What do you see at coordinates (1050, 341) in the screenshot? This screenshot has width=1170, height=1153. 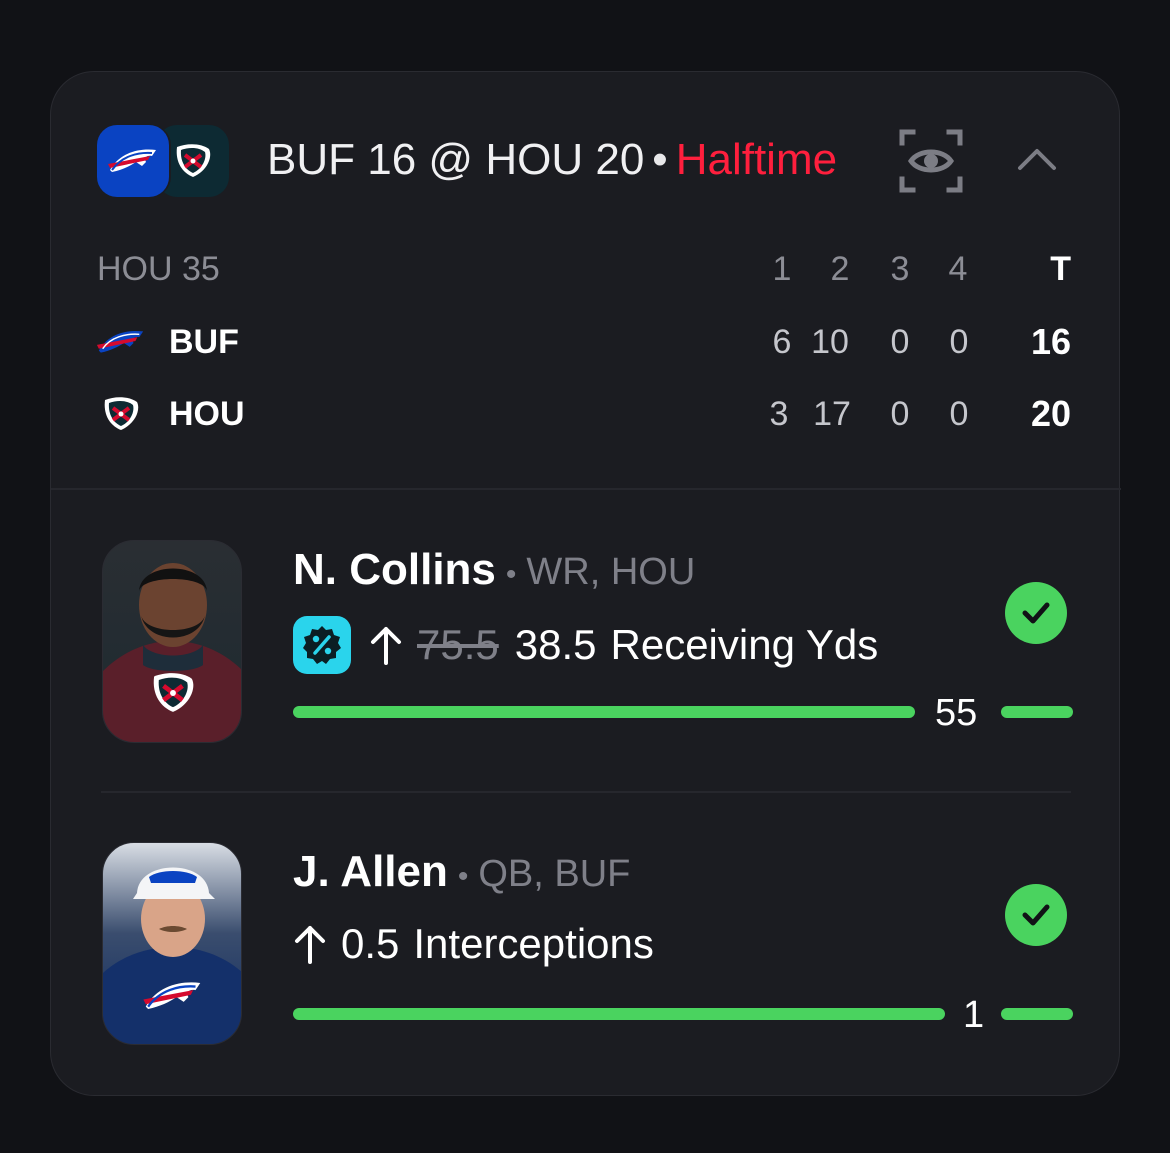 I see `team-total: 16` at bounding box center [1050, 341].